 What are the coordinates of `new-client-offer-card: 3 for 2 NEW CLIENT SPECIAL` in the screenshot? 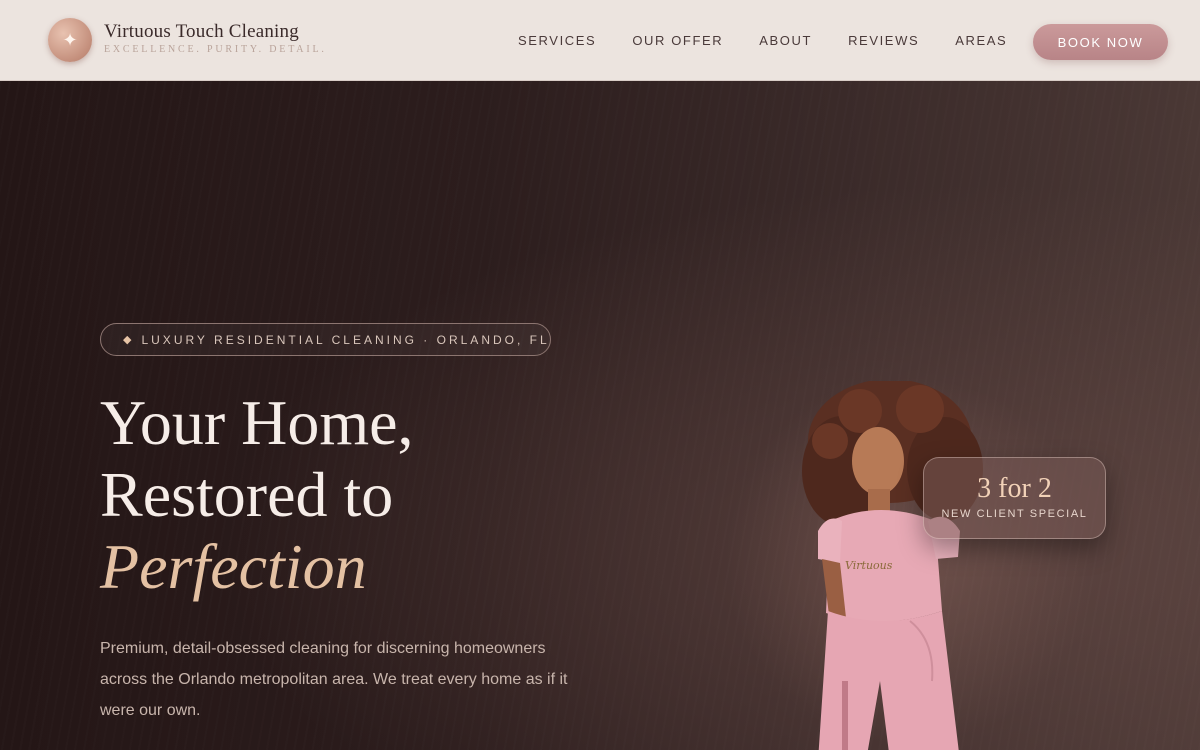 It's located at (1014, 498).